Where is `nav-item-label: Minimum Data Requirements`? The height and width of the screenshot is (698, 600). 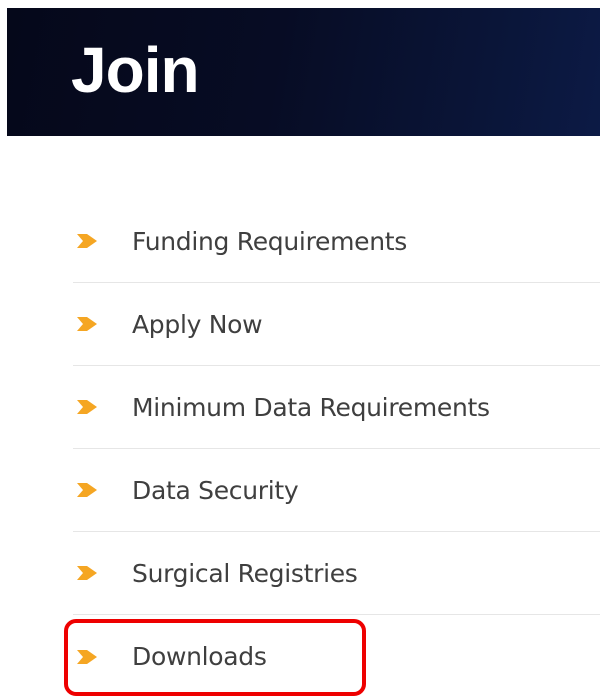
nav-item-label: Minimum Data Requirements is located at coordinates (311, 407).